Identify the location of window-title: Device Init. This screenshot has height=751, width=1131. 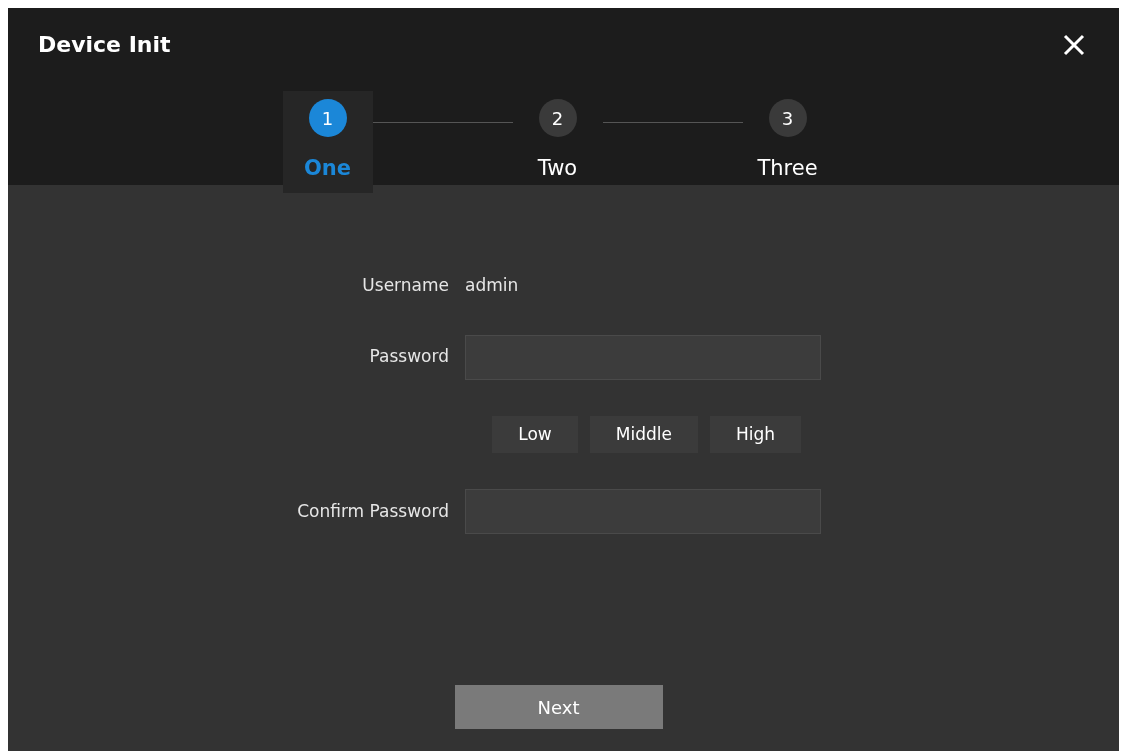
(104, 45).